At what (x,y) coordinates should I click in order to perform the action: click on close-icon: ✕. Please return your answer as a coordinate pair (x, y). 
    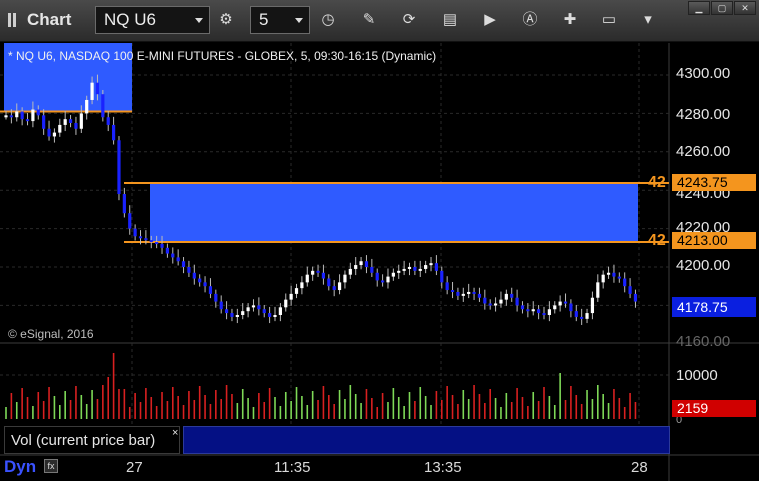
    Looking at the image, I should click on (745, 8).